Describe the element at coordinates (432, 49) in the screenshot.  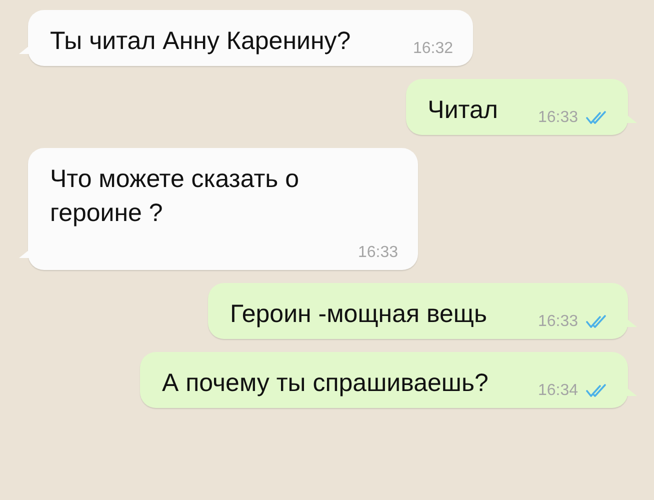
I see `message-time: 16:32` at that location.